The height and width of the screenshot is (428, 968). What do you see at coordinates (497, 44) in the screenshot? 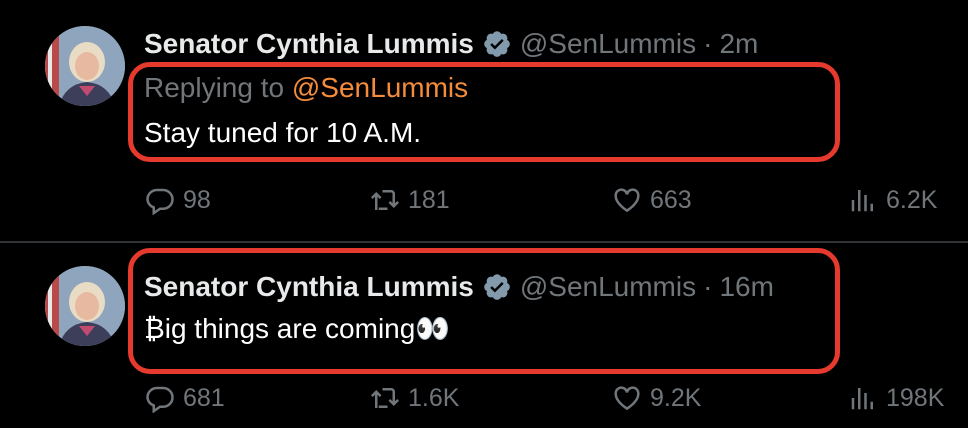
I see `verified-badge-icon` at bounding box center [497, 44].